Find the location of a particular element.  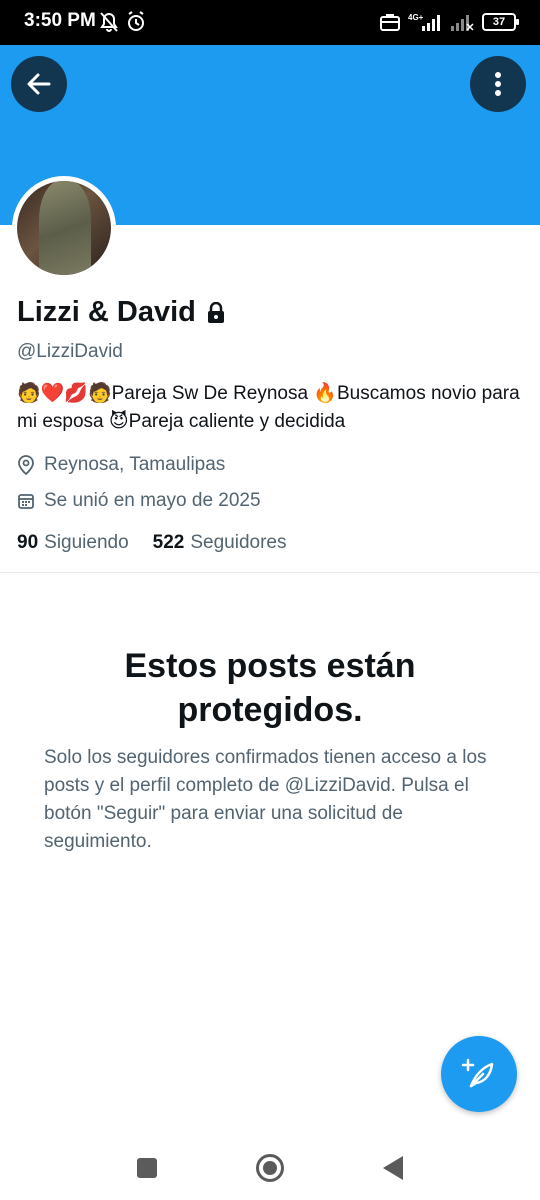

following-count: 90 is located at coordinates (28, 542).